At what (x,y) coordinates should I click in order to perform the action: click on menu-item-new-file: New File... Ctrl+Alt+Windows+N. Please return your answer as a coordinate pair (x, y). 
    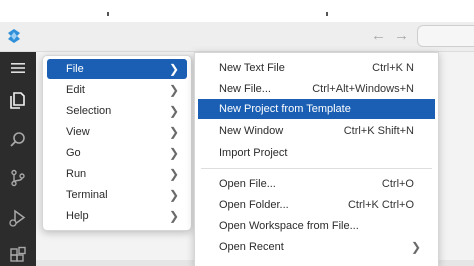
    Looking at the image, I should click on (316, 89).